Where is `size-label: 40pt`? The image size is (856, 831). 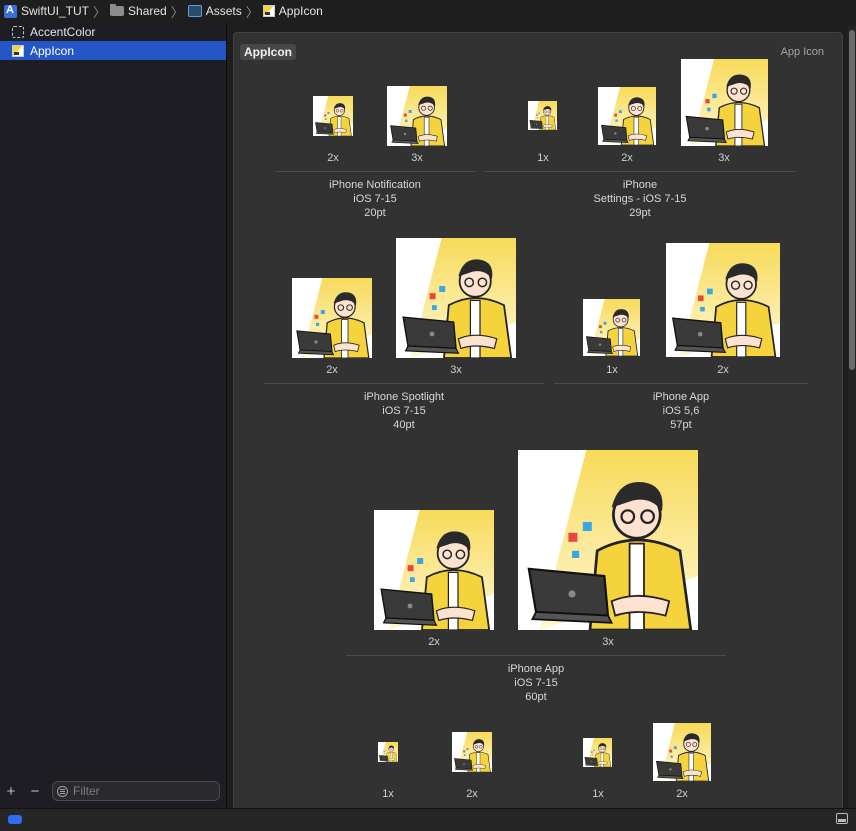
size-label: 40pt is located at coordinates (404, 425).